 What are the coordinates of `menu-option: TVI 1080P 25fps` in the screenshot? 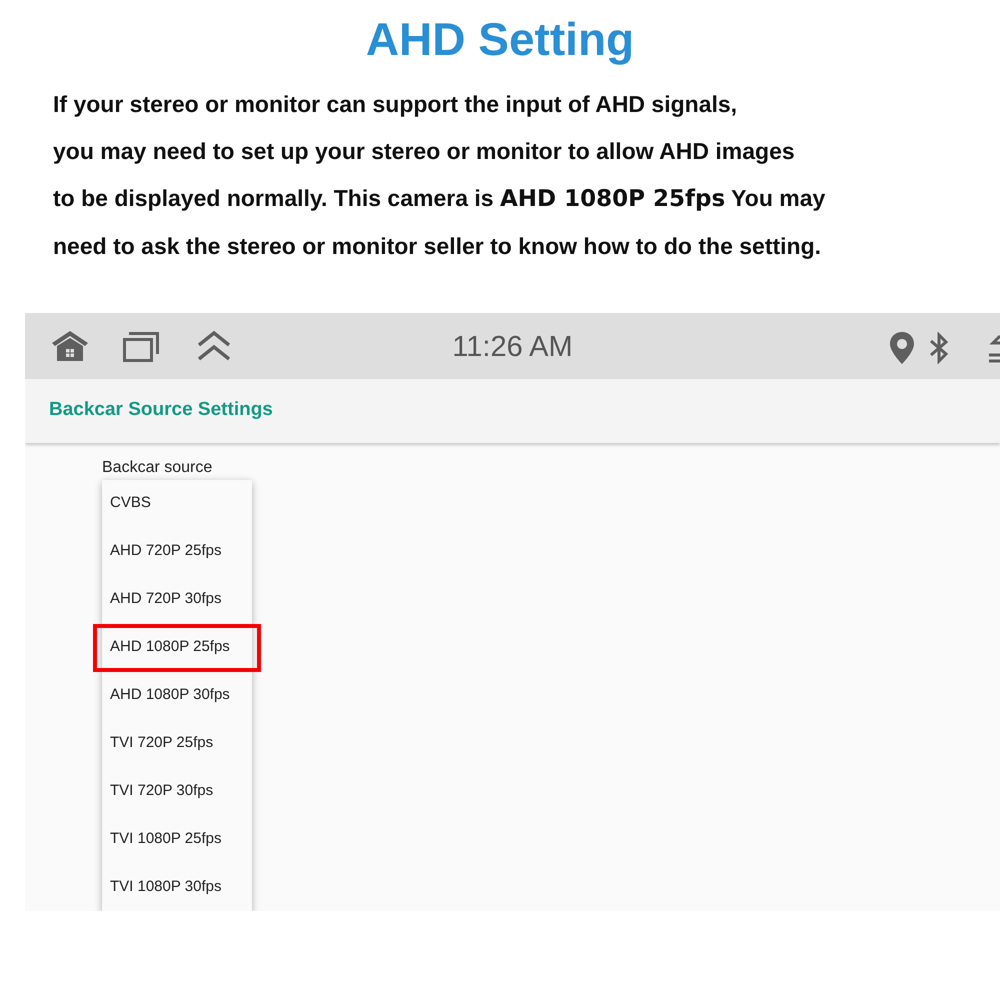 It's located at (177, 840).